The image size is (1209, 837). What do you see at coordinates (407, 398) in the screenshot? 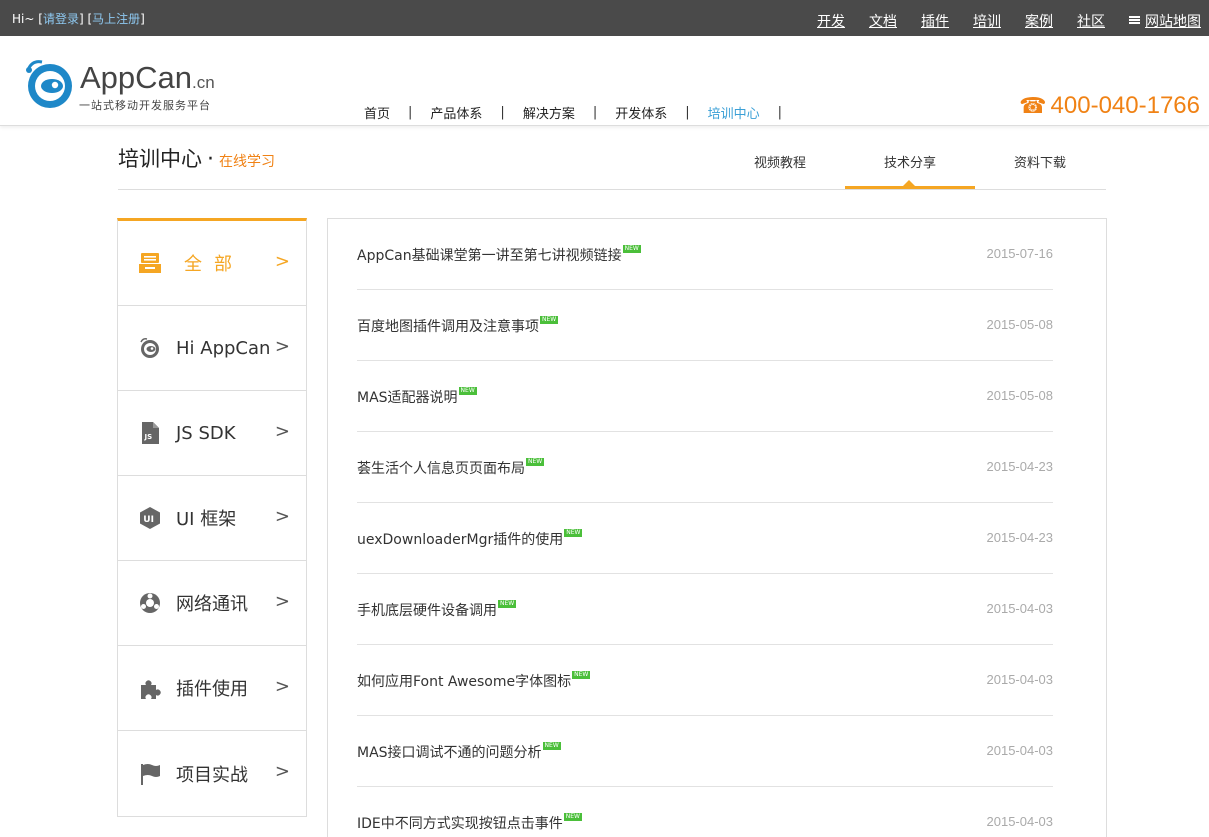
I see `article-title-text: MAS适配器说明` at bounding box center [407, 398].